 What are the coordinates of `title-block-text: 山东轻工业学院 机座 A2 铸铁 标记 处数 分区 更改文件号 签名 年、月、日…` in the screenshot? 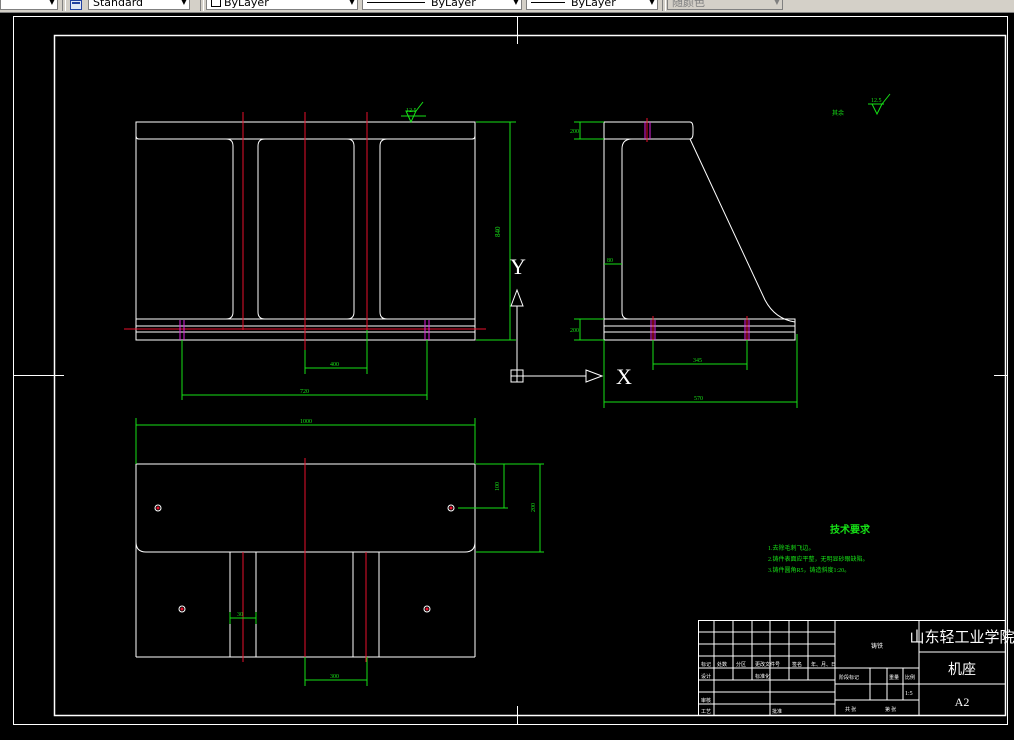 It's located at (857, 671).